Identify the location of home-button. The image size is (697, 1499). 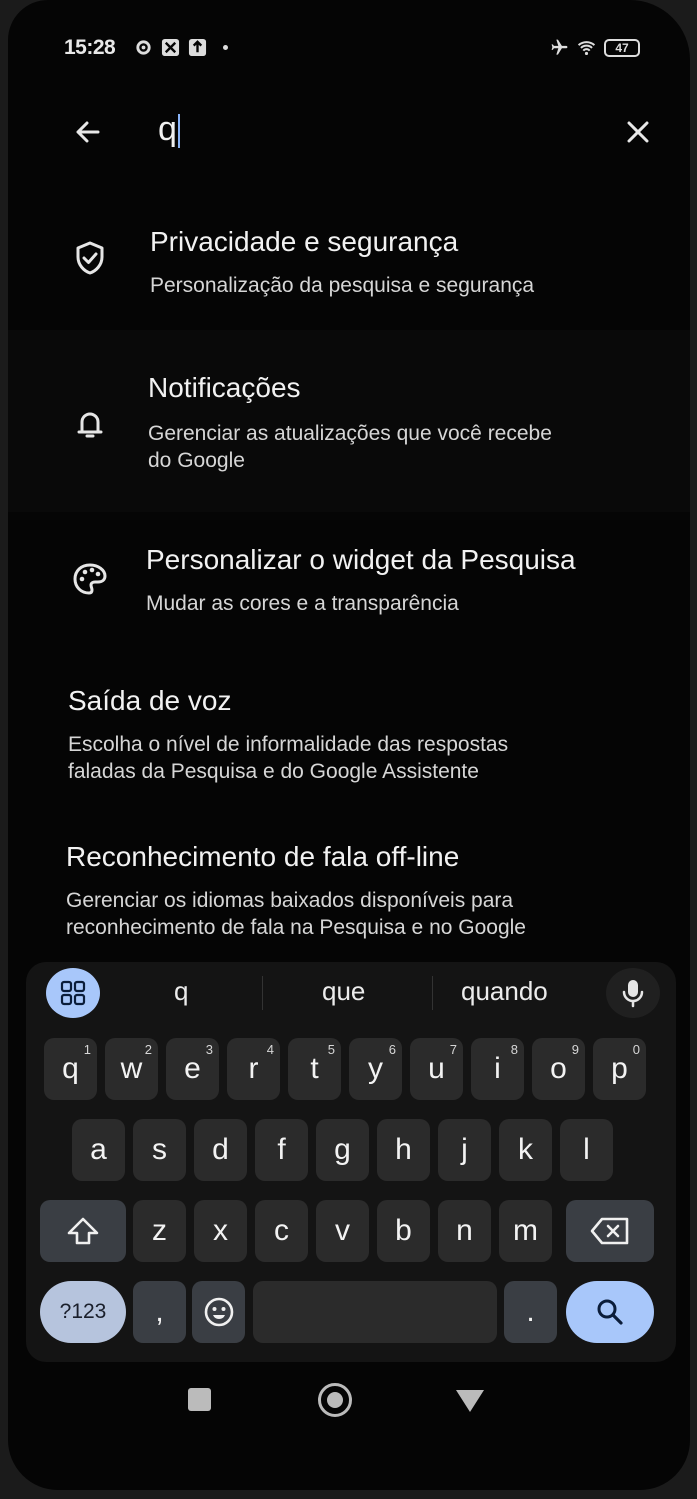
(335, 1400).